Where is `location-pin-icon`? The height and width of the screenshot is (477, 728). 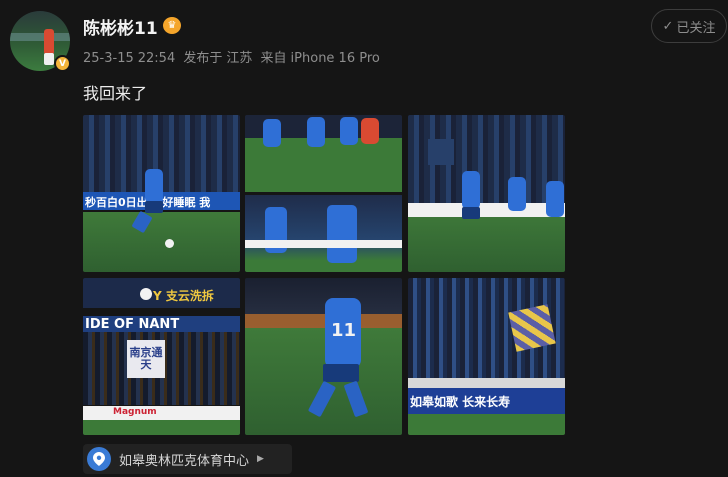 location-pin-icon is located at coordinates (99, 459).